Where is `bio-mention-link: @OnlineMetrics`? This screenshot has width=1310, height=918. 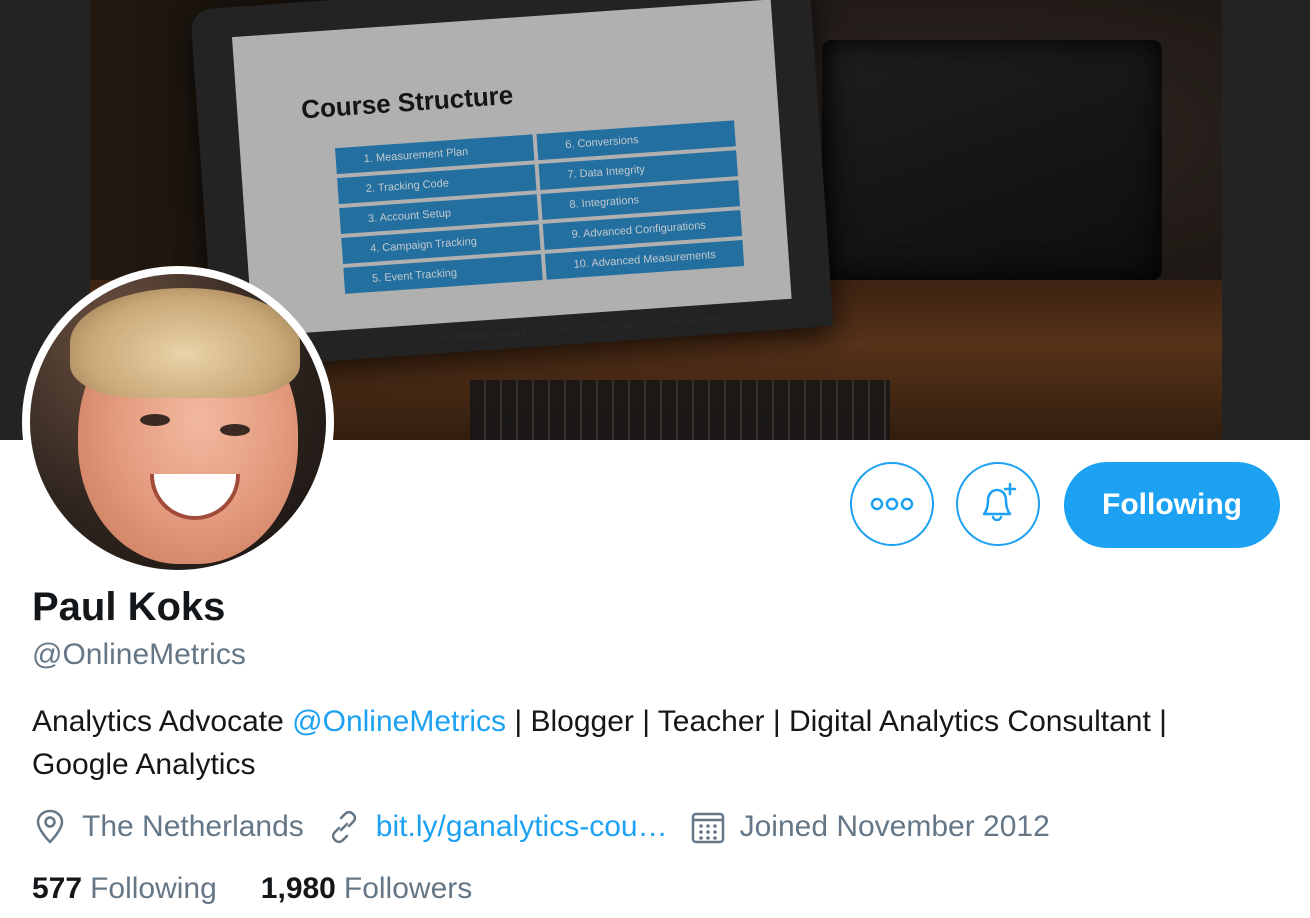
bio-mention-link: @OnlineMetrics is located at coordinates (399, 721).